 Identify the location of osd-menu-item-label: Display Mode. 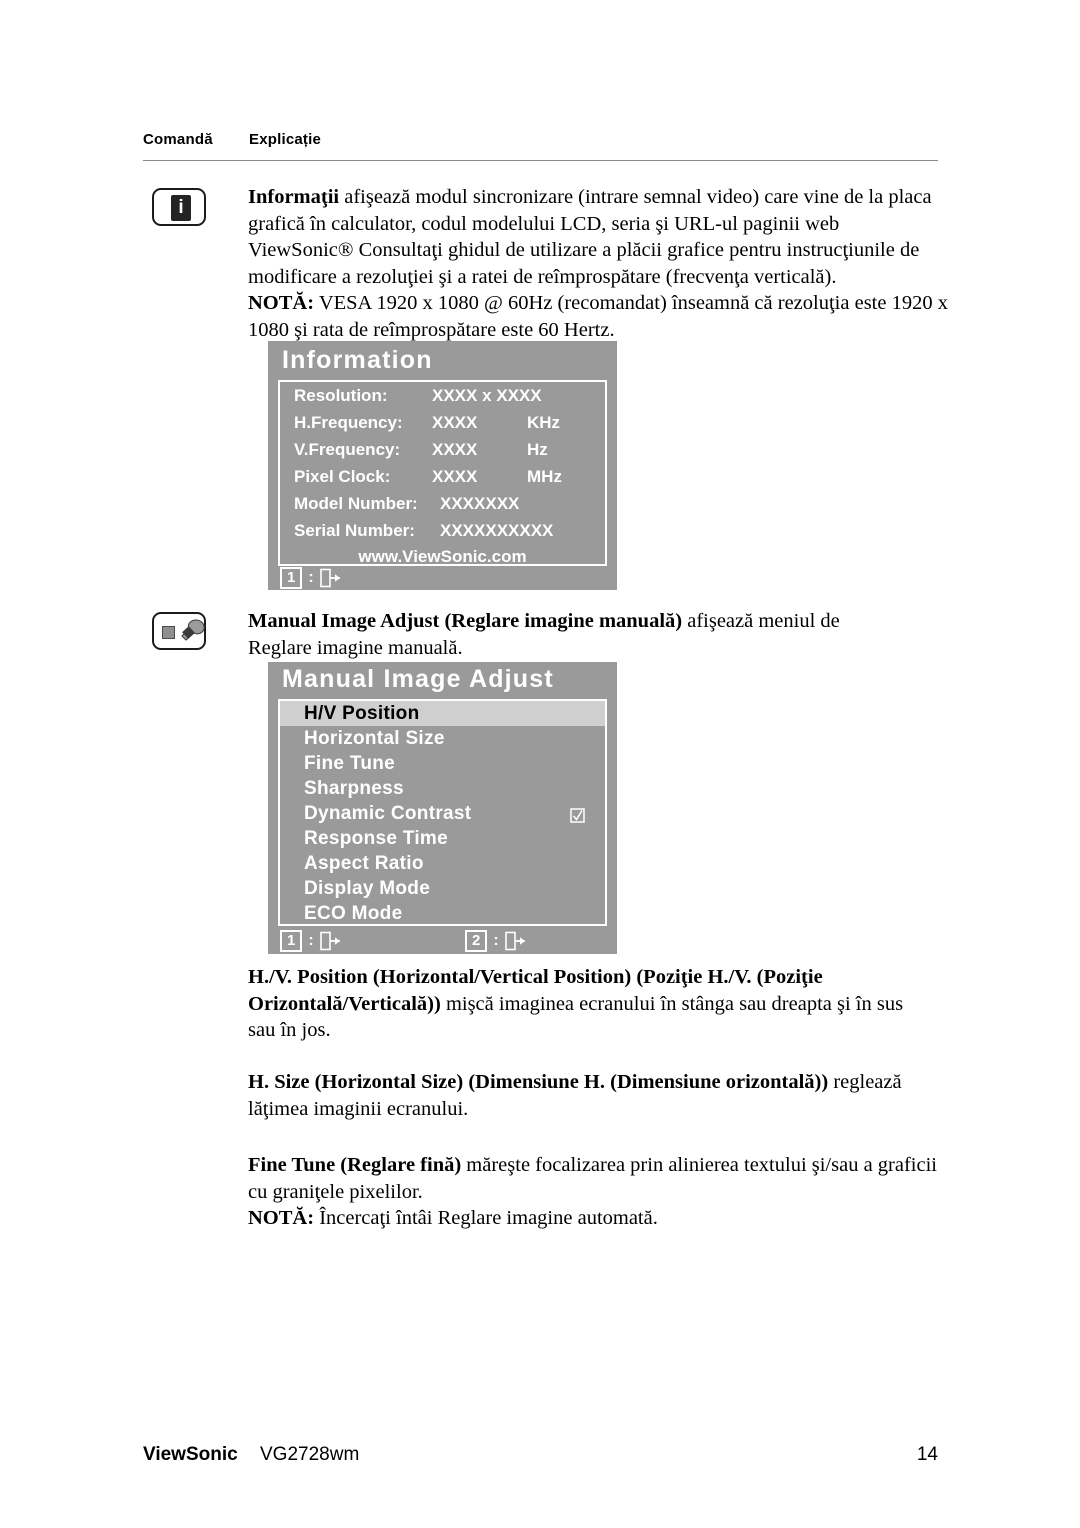
(367, 888).